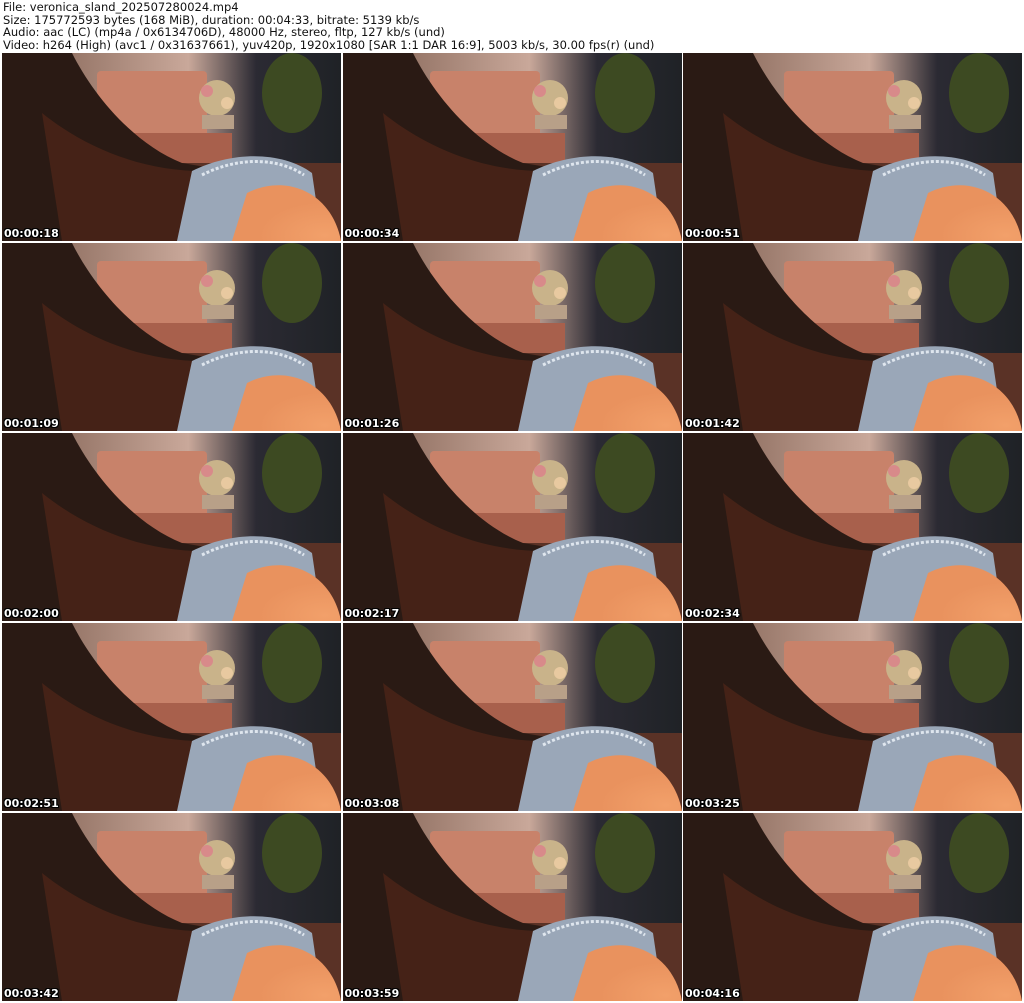 The image size is (1024, 1003). I want to click on timestamp-label: 00:00:18, so click(31, 233).